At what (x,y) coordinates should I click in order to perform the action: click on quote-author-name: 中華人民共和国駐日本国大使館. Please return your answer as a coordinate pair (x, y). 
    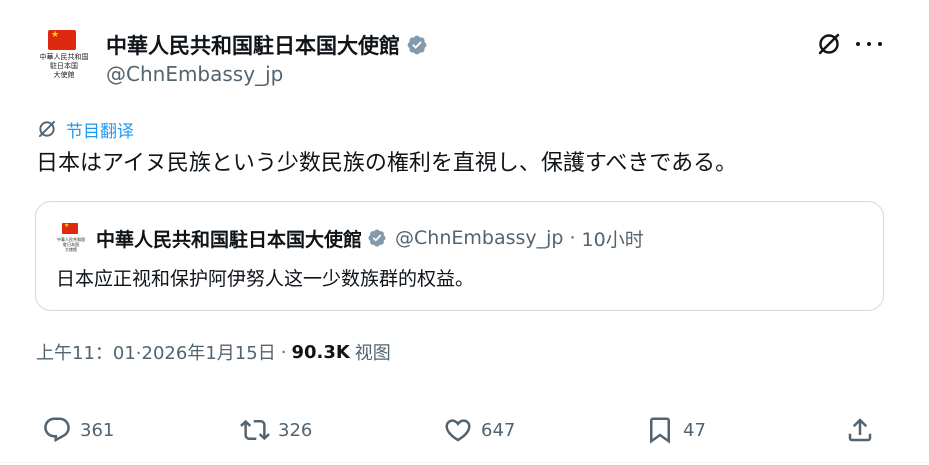
    Looking at the image, I should click on (229, 239).